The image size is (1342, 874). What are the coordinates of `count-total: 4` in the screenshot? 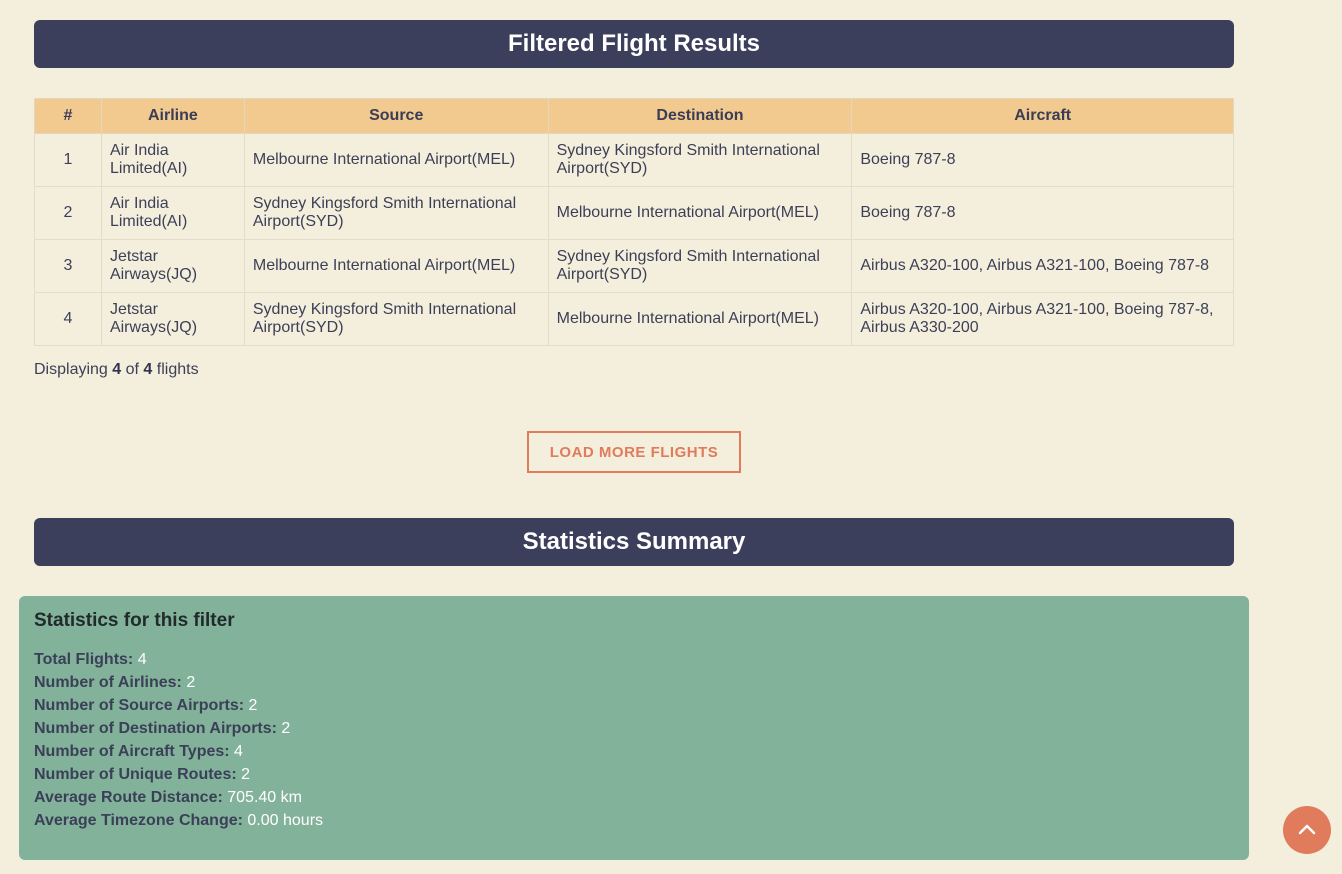 It's located at (148, 369).